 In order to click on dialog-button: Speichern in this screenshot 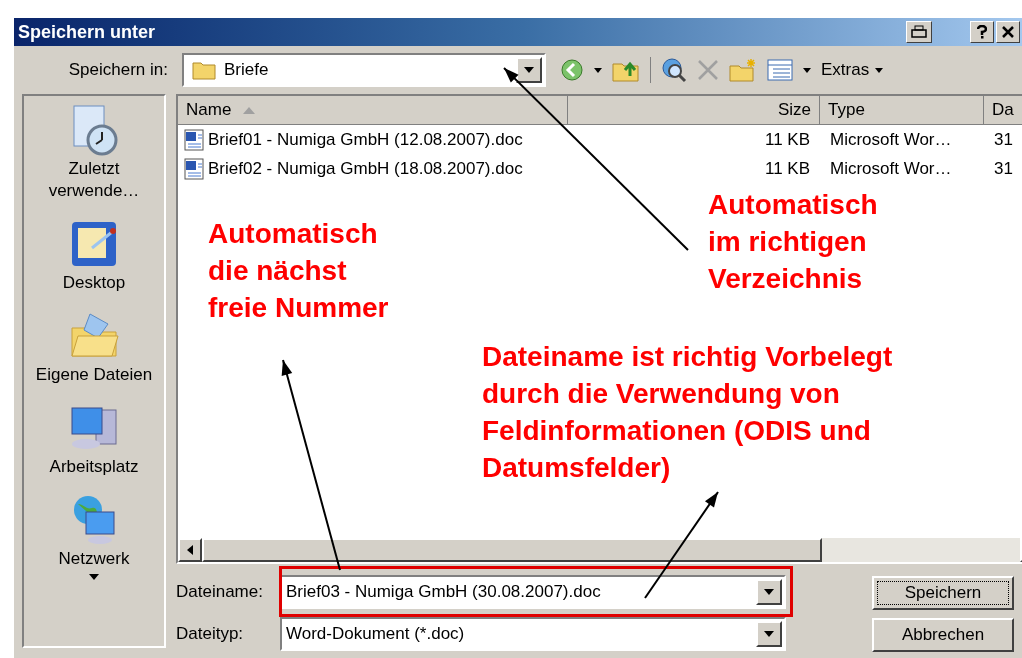, I will do `click(943, 593)`.